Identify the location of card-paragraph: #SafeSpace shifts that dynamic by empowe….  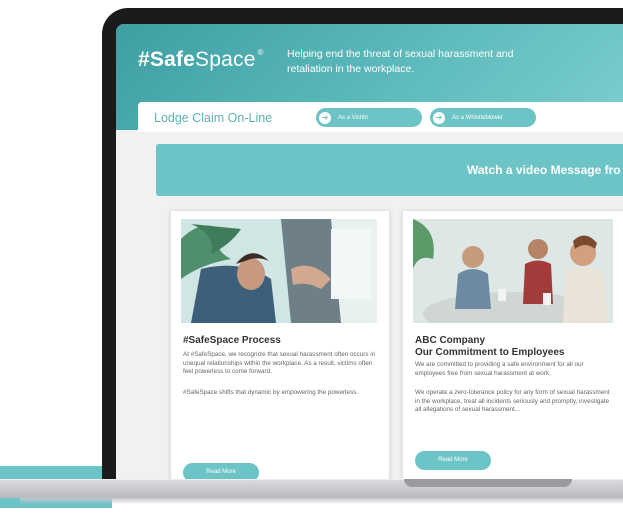
(271, 392).